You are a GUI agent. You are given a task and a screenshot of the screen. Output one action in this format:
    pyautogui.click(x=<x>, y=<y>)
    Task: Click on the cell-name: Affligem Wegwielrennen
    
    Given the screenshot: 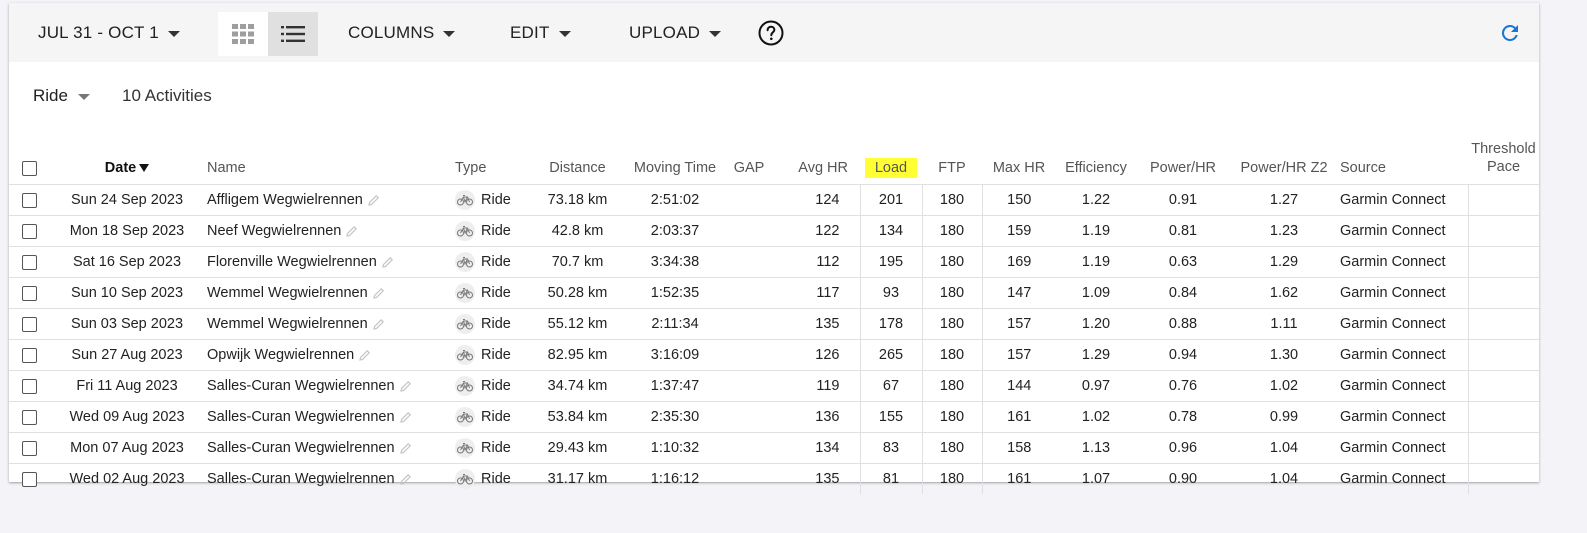 What is the action you would take?
    pyautogui.click(x=329, y=200)
    